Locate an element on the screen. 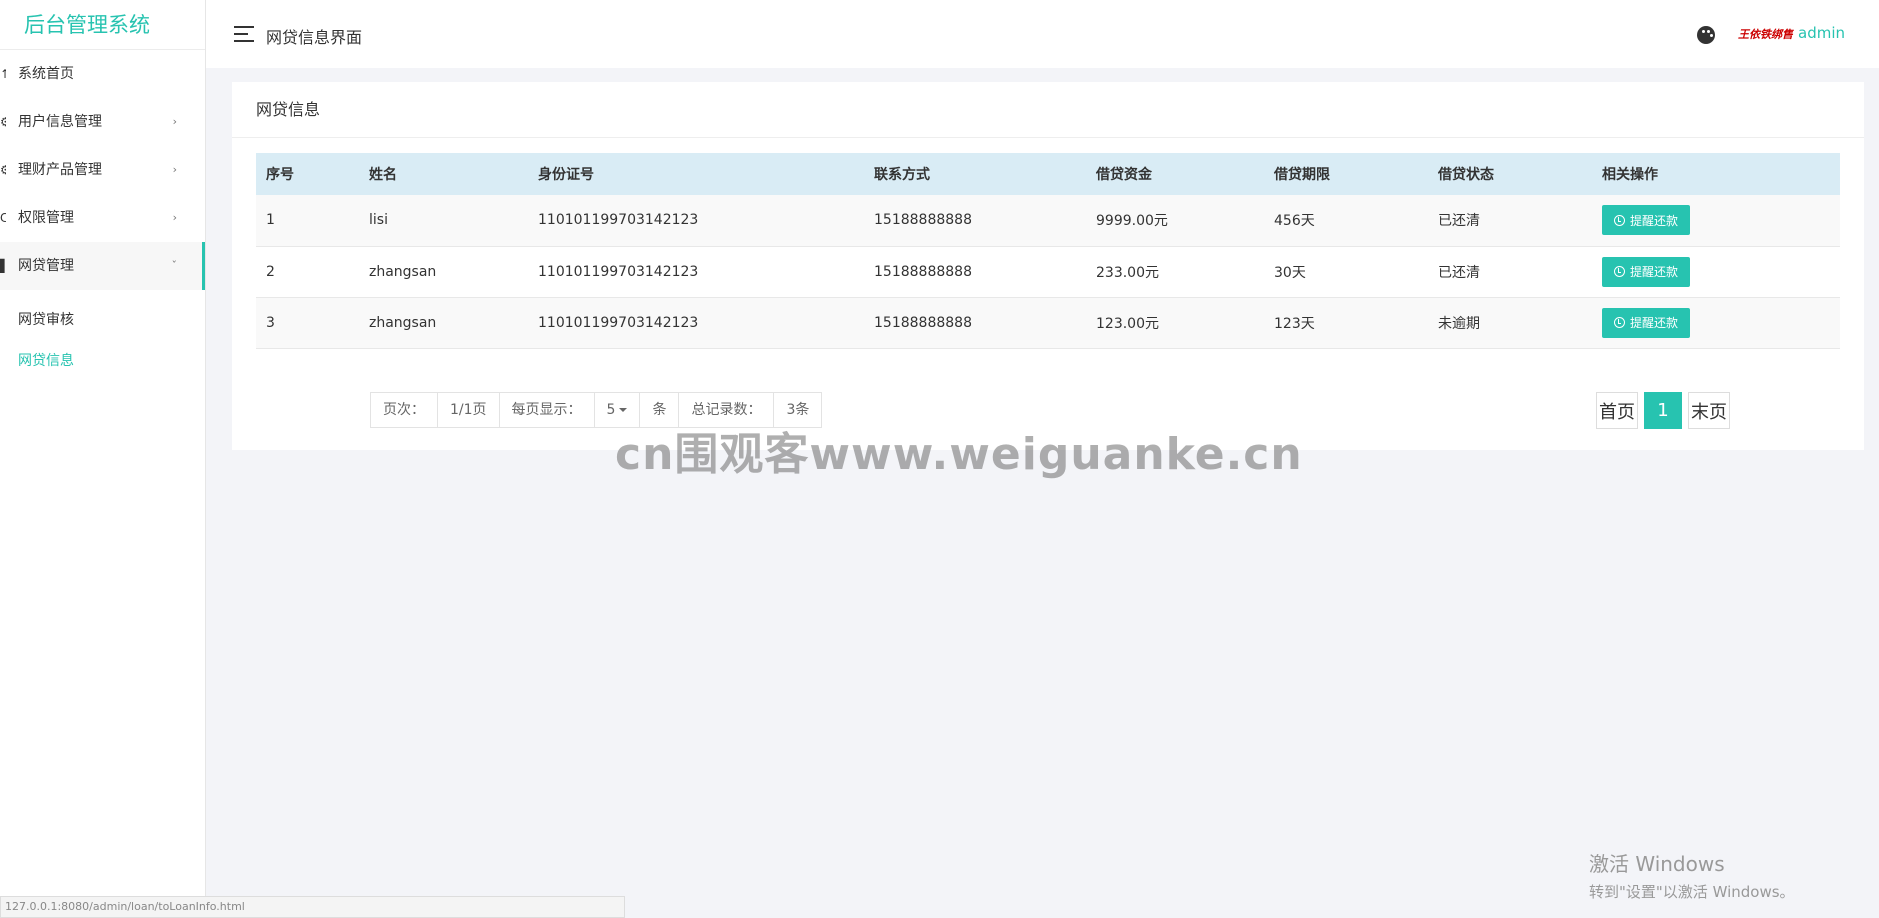  sidebar-item-user-info: ⚙ 用户信息管理 › is located at coordinates (102, 122).